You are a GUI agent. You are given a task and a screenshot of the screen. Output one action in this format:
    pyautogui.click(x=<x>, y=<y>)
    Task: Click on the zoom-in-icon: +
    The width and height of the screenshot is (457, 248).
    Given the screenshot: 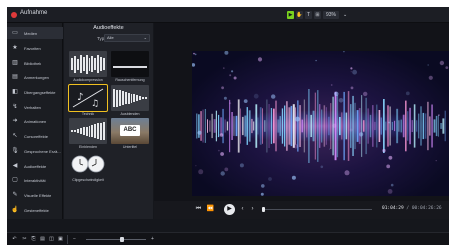 What is the action you would take?
    pyautogui.click(x=152, y=239)
    